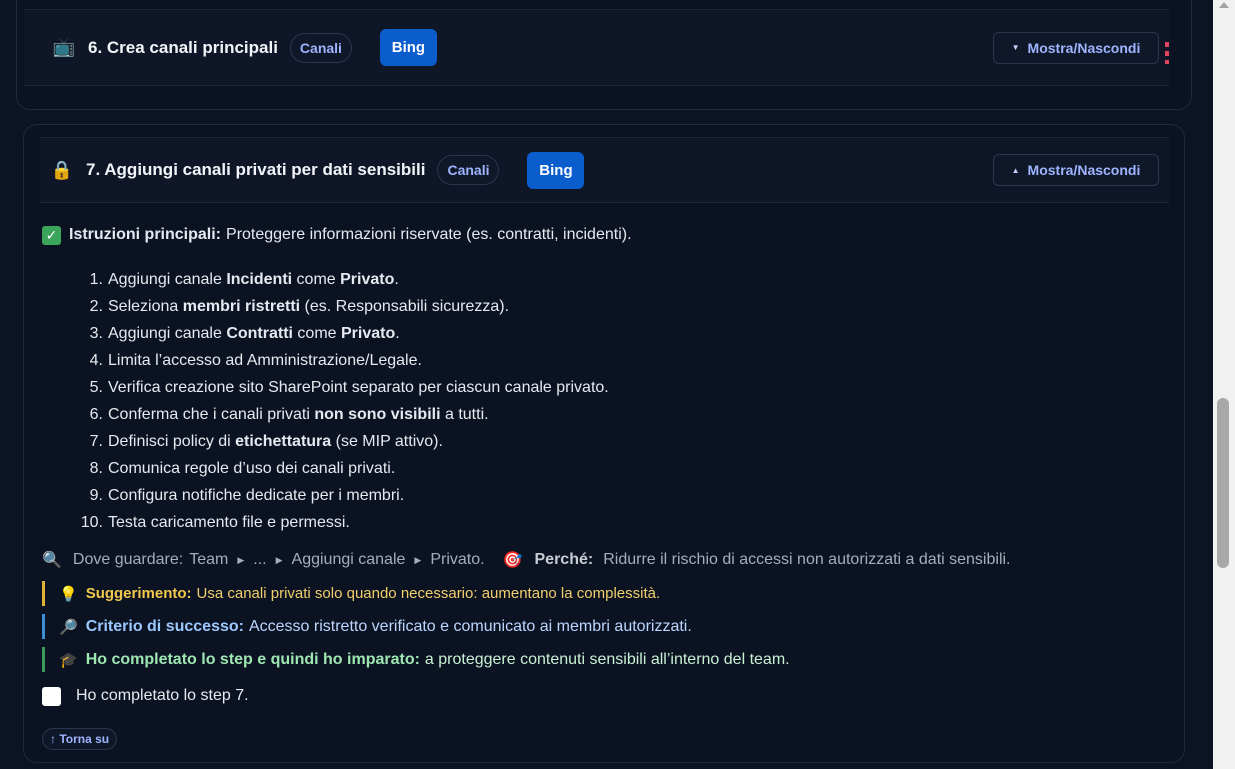 Image resolution: width=1235 pixels, height=769 pixels. What do you see at coordinates (96, 387) in the screenshot?
I see `step-number: 5.` at bounding box center [96, 387].